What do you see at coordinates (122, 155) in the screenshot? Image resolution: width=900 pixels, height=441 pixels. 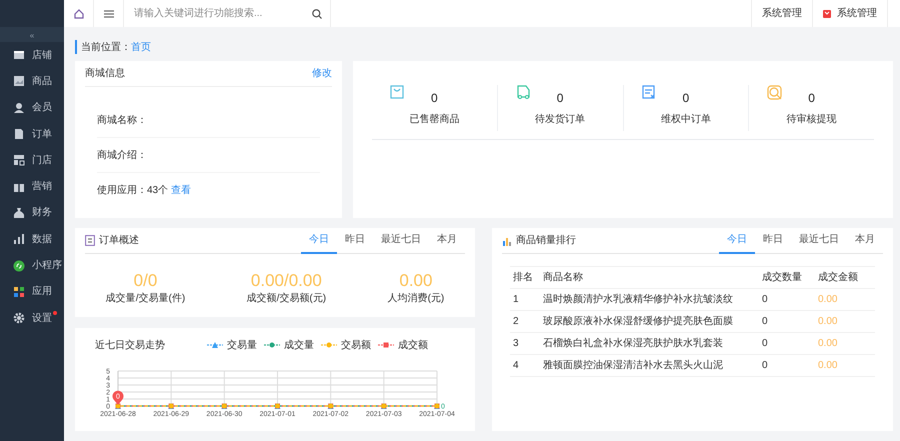 I see `field-label: 商城介绍：` at bounding box center [122, 155].